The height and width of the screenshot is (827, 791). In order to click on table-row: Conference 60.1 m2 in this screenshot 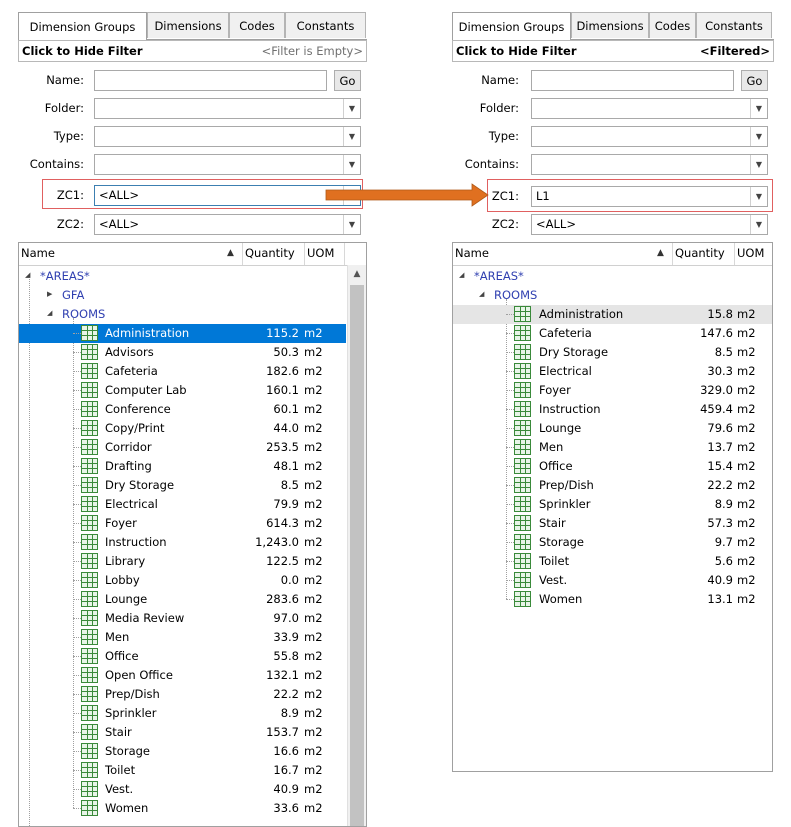, I will do `click(182, 409)`.